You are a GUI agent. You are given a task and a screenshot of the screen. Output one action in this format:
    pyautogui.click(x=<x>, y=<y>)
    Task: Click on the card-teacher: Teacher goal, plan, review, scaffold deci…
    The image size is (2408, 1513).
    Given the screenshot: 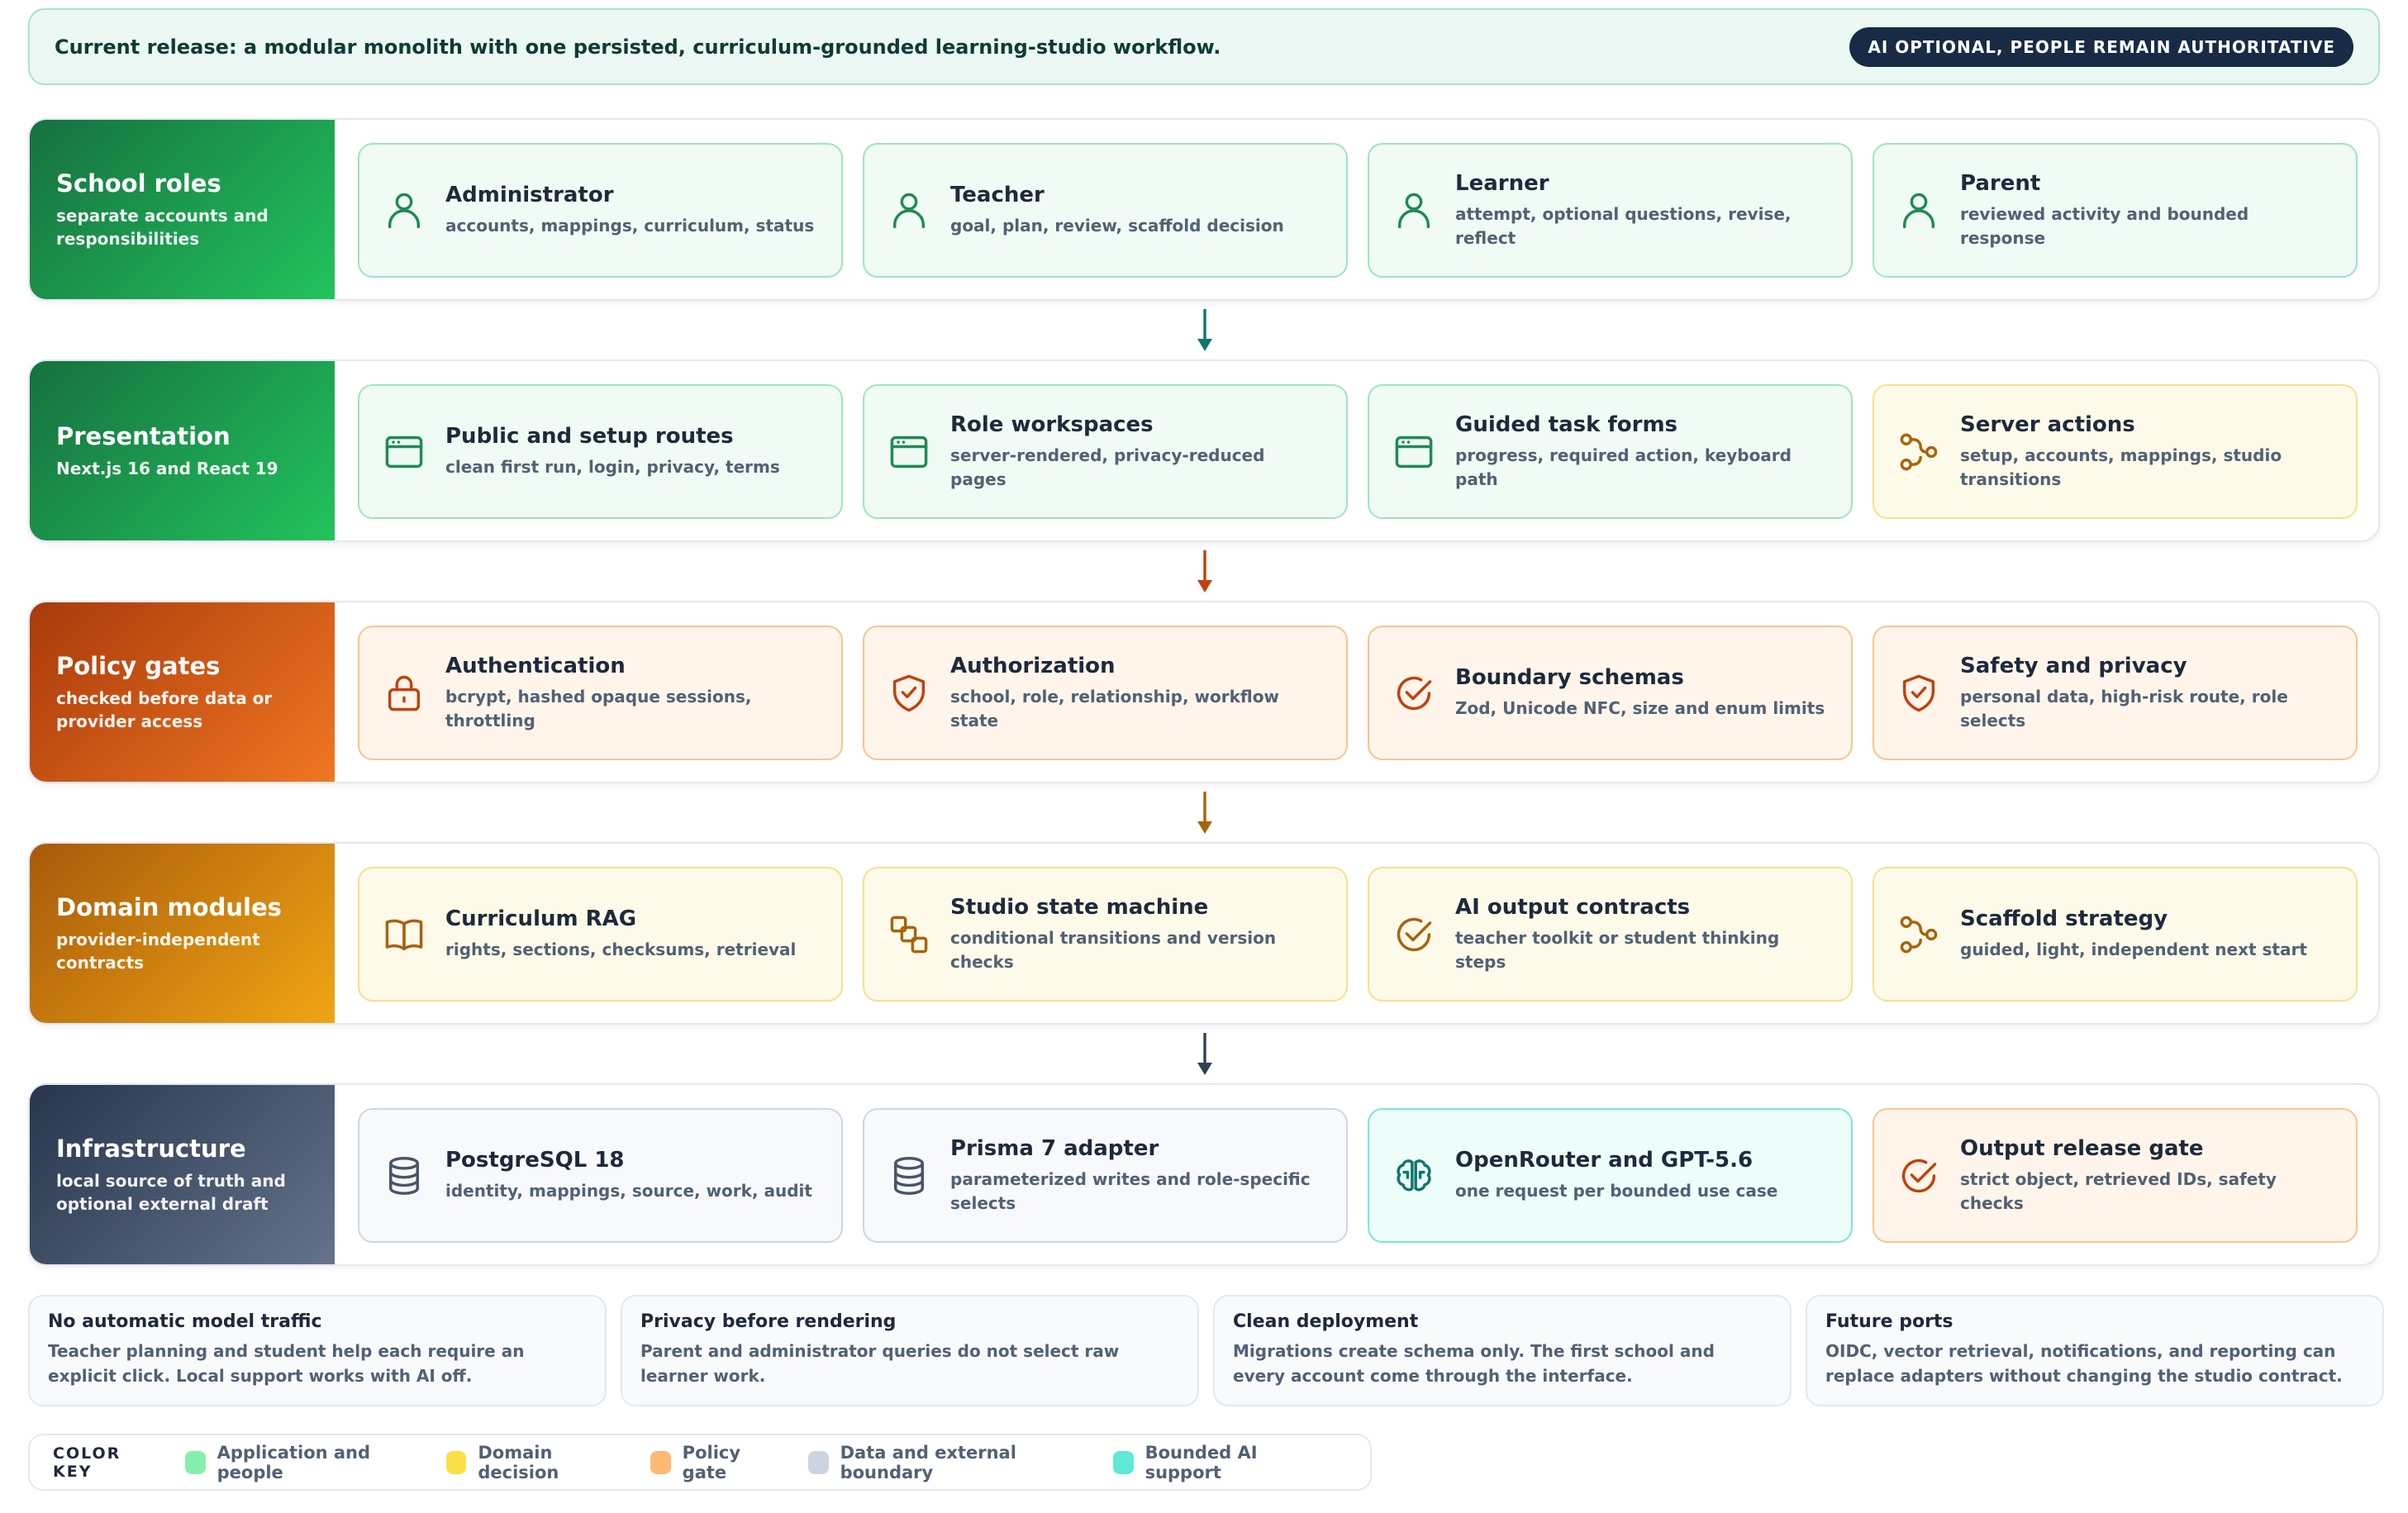 What is the action you would take?
    pyautogui.click(x=1105, y=210)
    